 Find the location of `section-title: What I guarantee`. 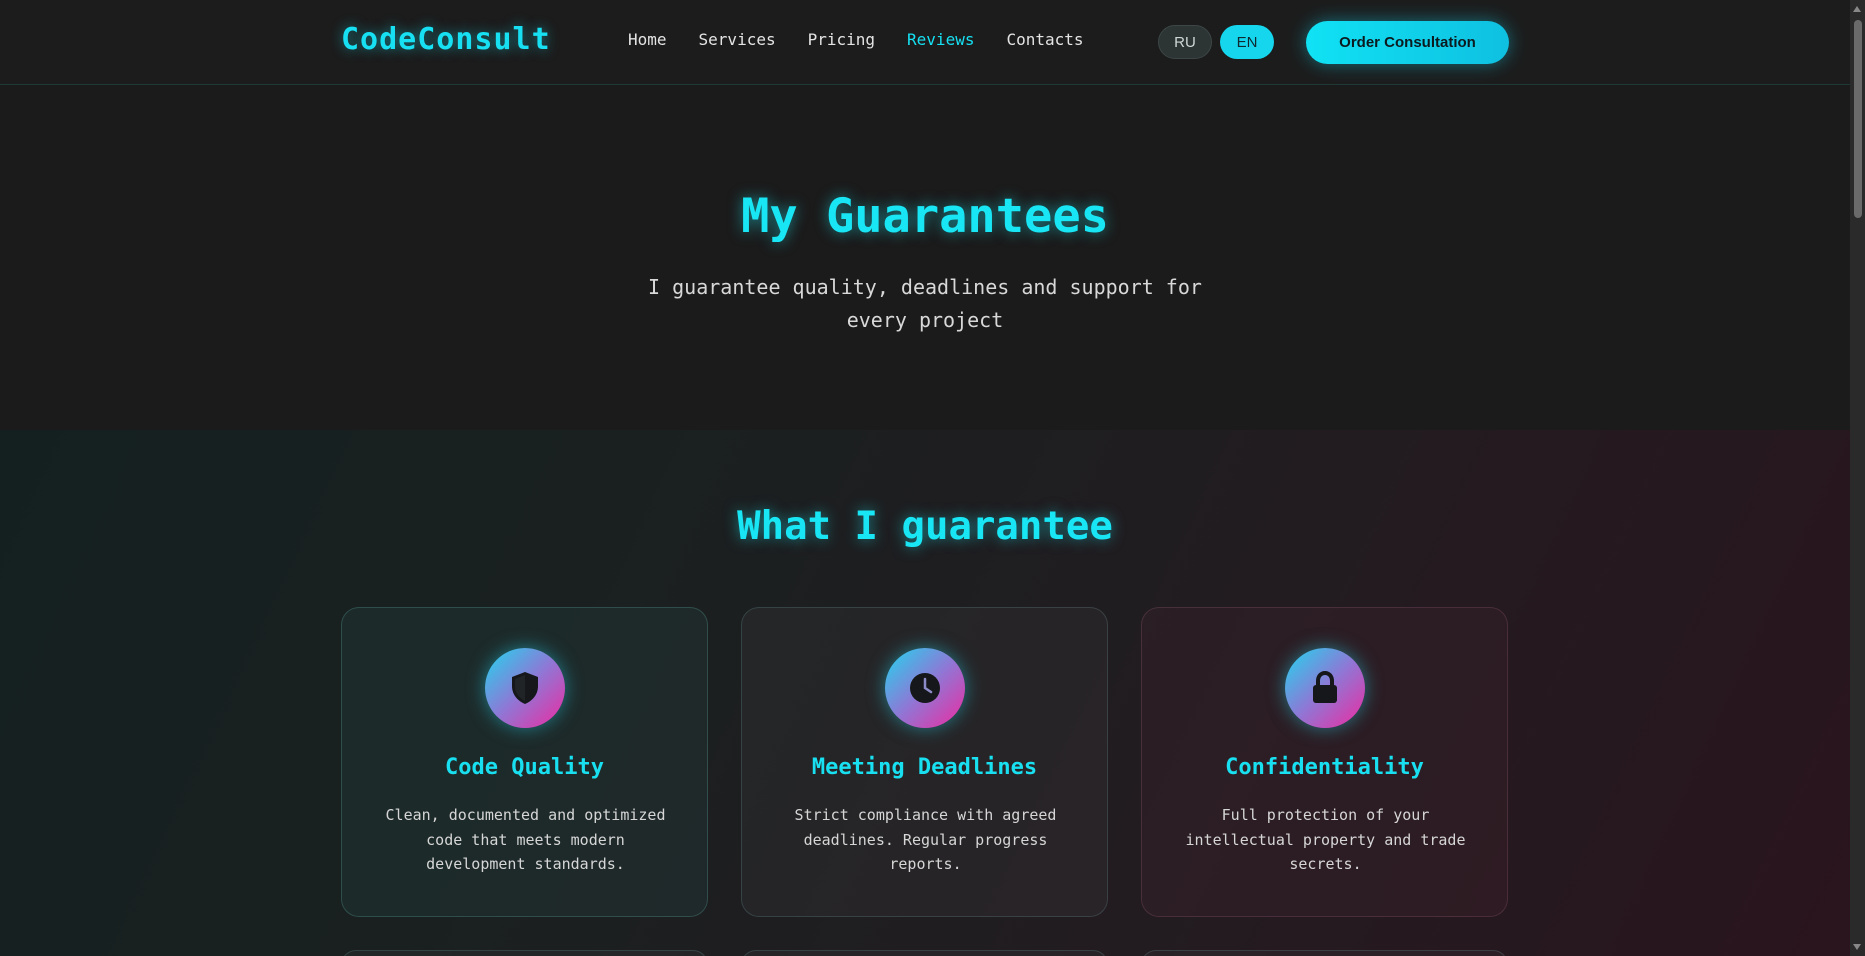

section-title: What I guarantee is located at coordinates (925, 526).